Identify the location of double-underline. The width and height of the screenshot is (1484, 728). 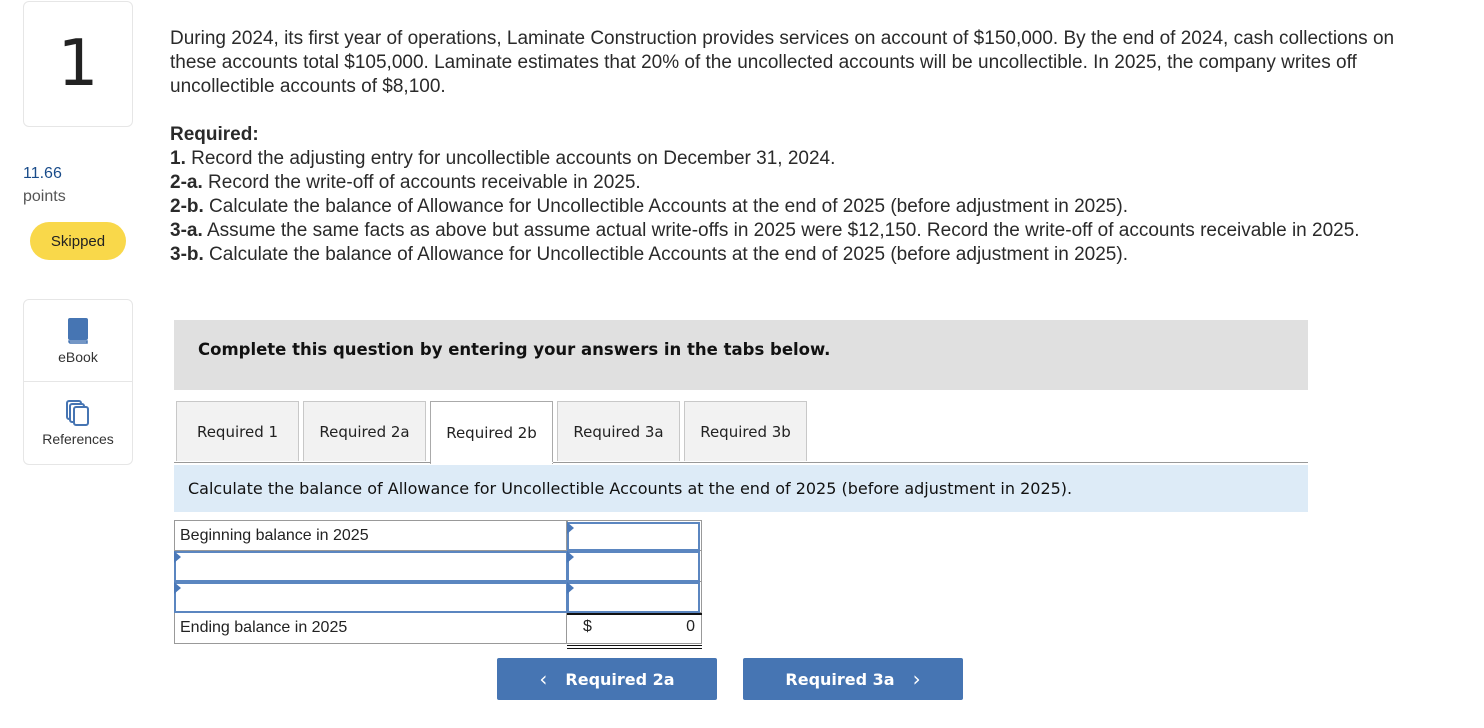
(634, 647).